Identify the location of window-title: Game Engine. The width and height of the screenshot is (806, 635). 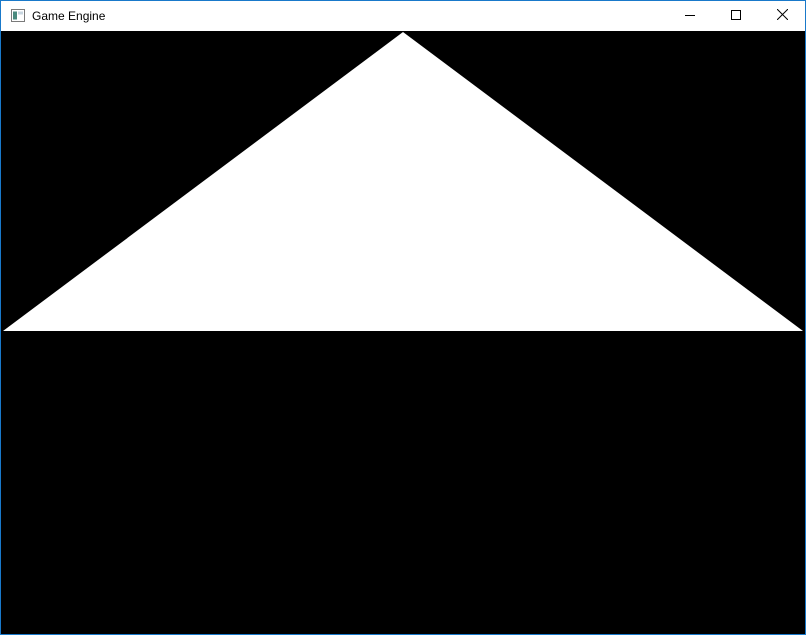
(69, 16).